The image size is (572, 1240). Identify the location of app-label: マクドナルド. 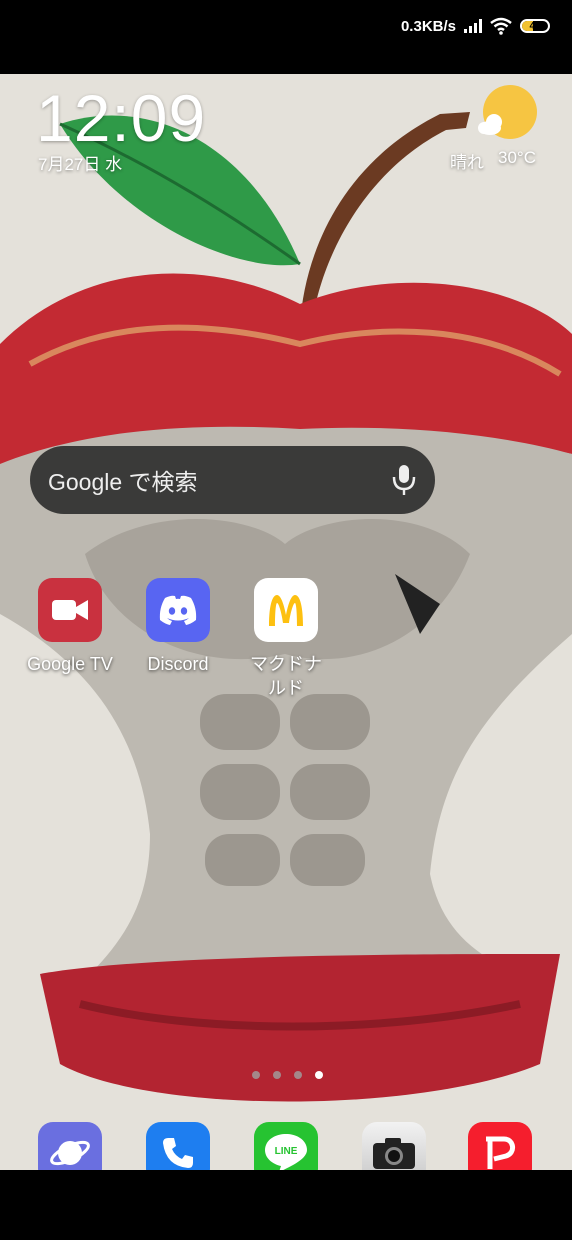
(286, 676).